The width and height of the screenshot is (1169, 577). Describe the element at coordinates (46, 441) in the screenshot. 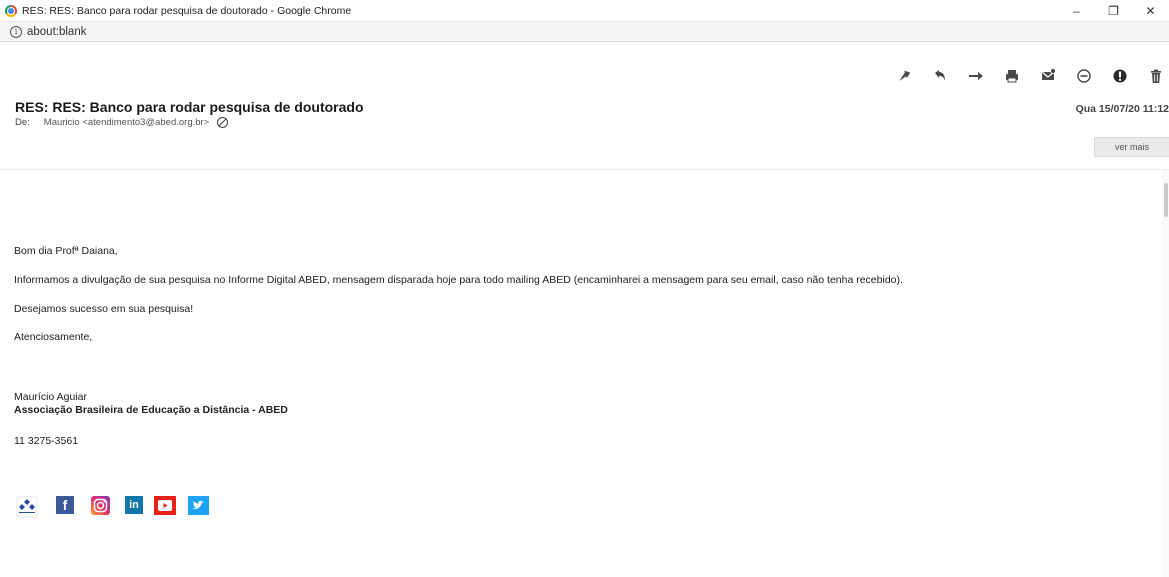

I see `signature-phone: 11 3275-3561` at that location.